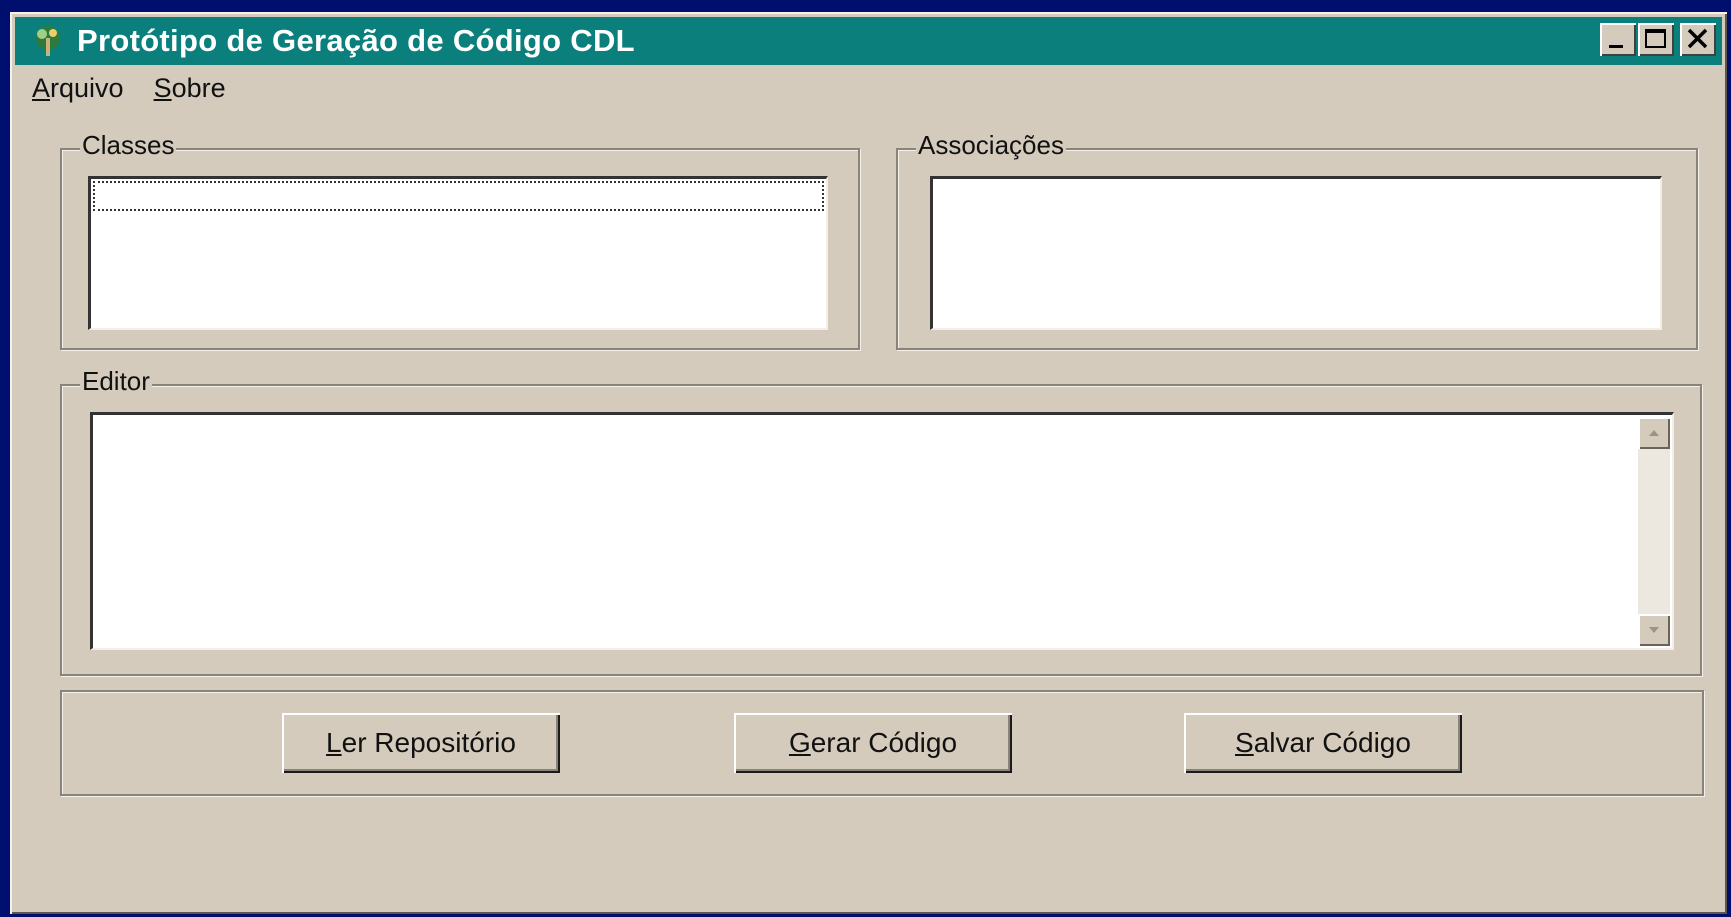 Image resolution: width=1731 pixels, height=917 pixels. I want to click on salvar-label: alvar Código, so click(1332, 742).